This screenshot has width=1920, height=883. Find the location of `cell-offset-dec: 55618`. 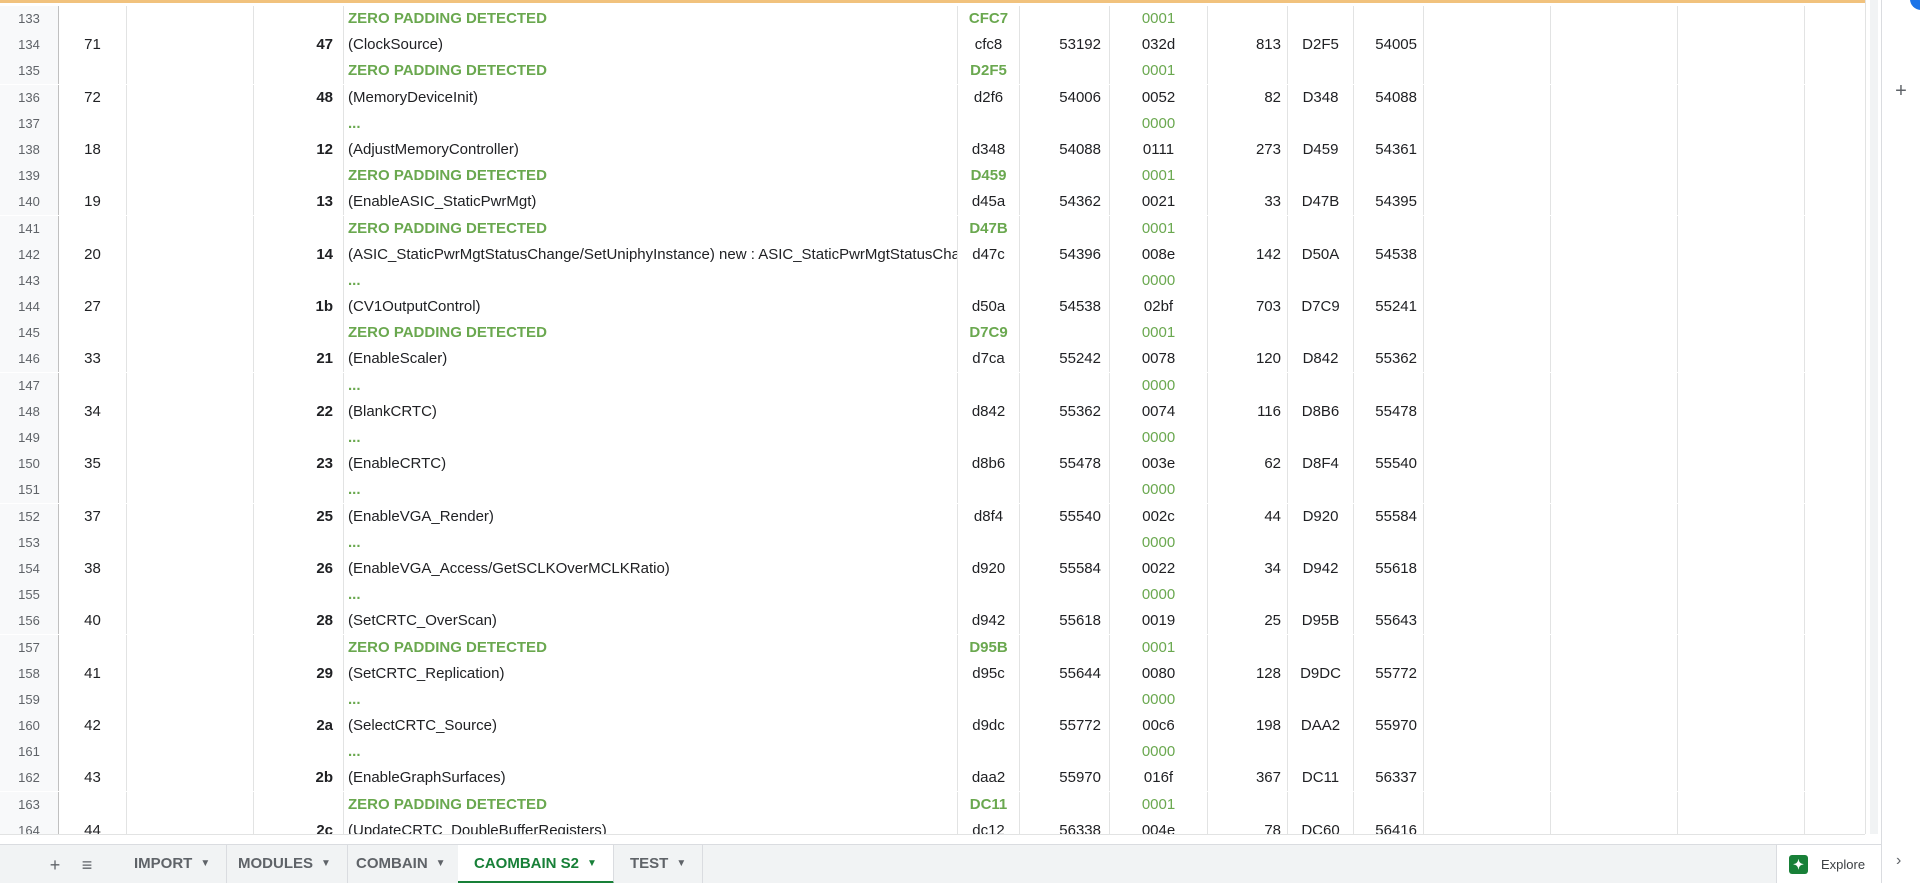

cell-offset-dec: 55618 is located at coordinates (1065, 621).